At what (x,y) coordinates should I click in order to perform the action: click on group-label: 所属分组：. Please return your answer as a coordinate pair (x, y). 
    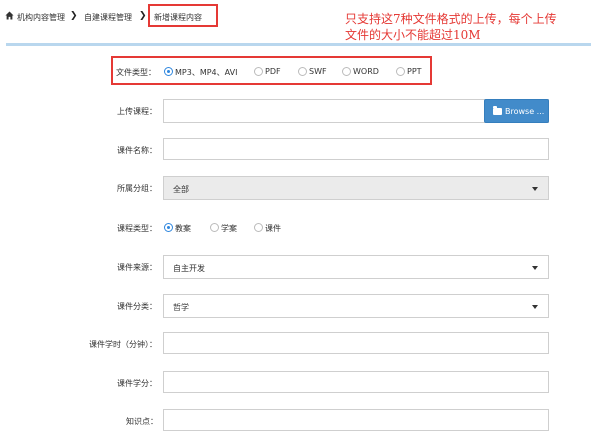
    Looking at the image, I should click on (137, 188).